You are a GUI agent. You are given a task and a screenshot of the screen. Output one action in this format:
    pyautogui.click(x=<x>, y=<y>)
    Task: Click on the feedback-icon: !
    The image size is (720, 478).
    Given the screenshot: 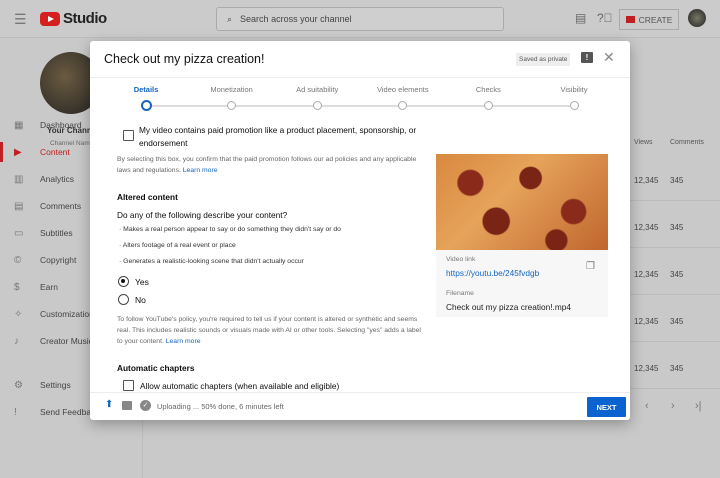 What is the action you would take?
    pyautogui.click(x=587, y=57)
    